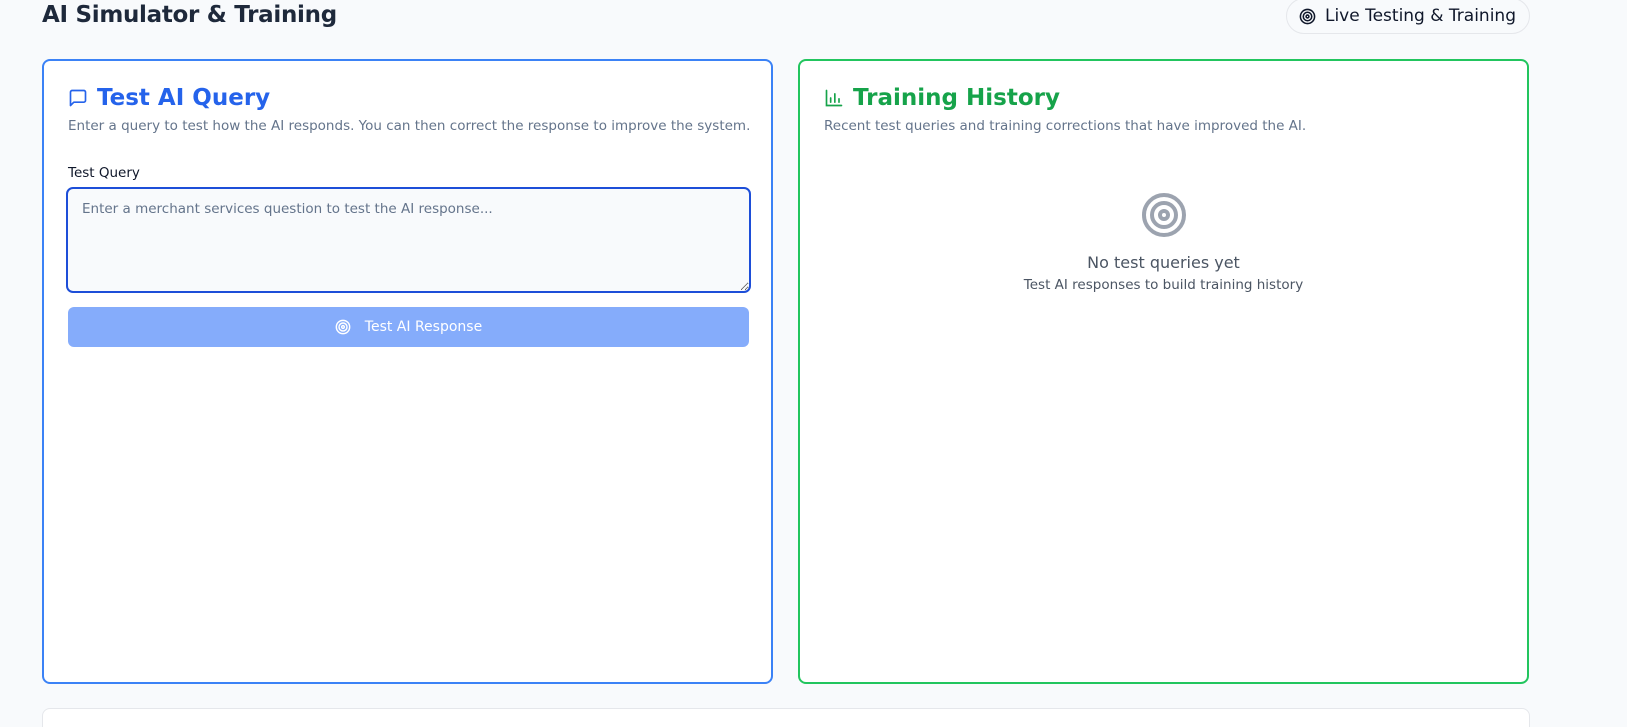 The image size is (1627, 727). Describe the element at coordinates (189, 15) in the screenshot. I see `page-title: AI Simulator & Training` at that location.